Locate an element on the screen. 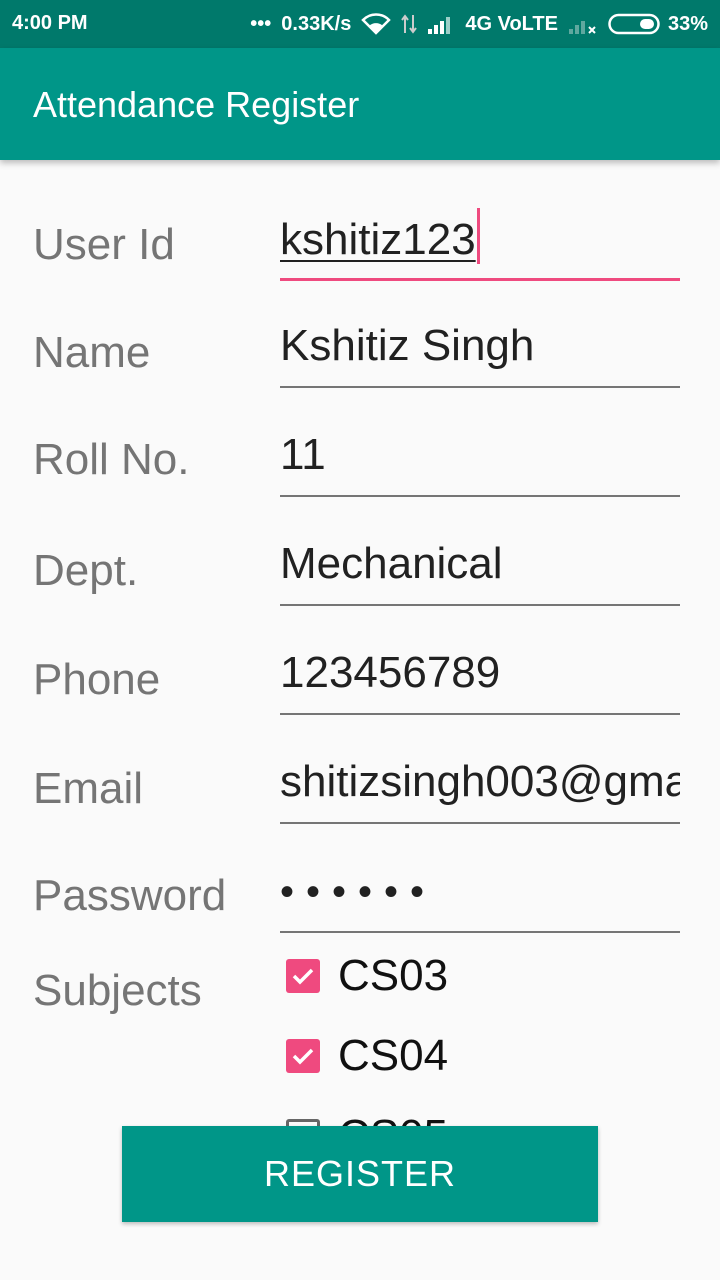 Image resolution: width=720 pixels, height=1280 pixels. roll-no-label: Roll No. is located at coordinates (111, 459).